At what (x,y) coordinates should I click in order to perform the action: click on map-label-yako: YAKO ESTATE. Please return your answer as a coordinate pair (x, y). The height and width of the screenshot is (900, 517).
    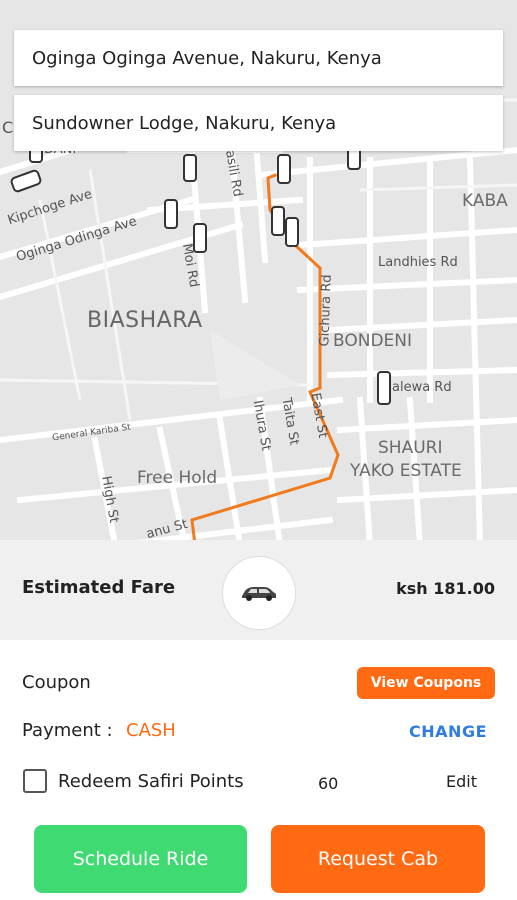
    Looking at the image, I should click on (406, 471).